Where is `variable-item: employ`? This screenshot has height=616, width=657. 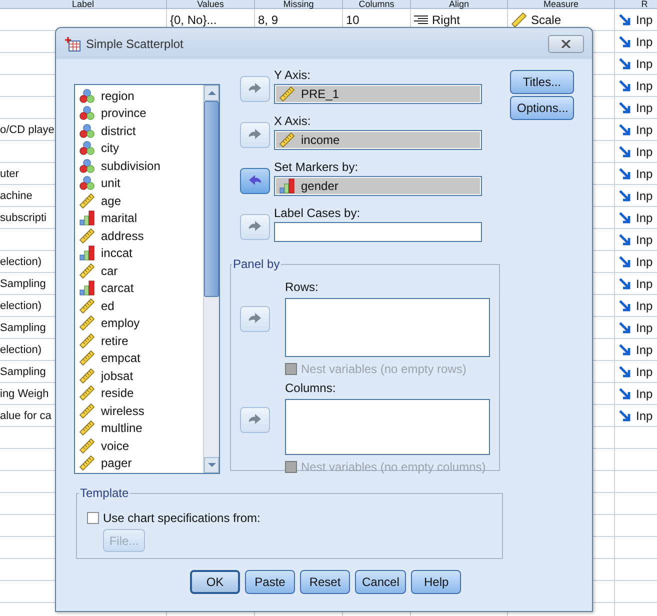
variable-item: employ is located at coordinates (139, 323).